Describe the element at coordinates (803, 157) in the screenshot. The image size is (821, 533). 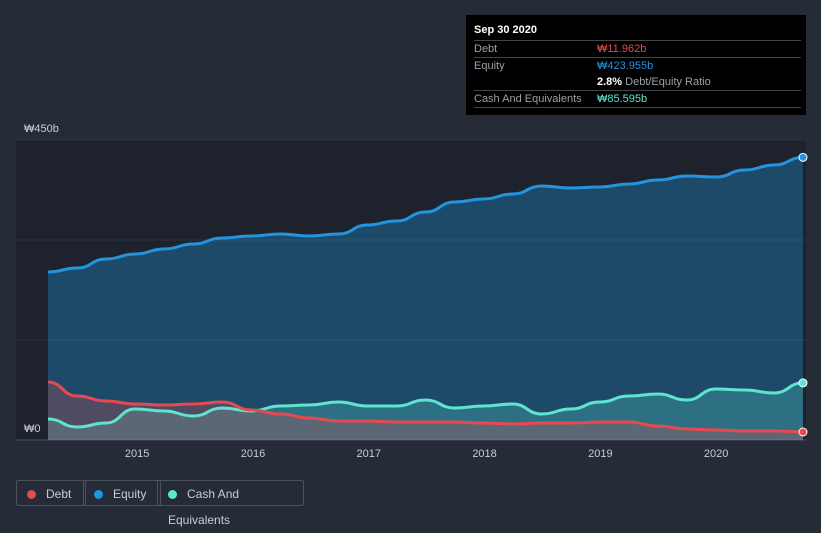
I see `end-point-equity` at that location.